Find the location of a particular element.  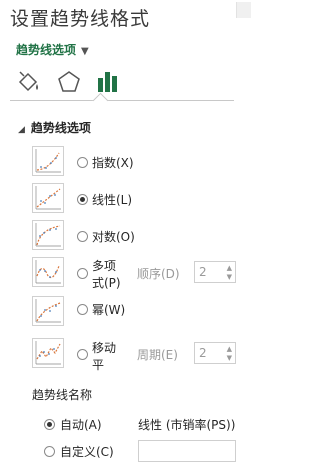

radio-custom-name is located at coordinates (49, 451).